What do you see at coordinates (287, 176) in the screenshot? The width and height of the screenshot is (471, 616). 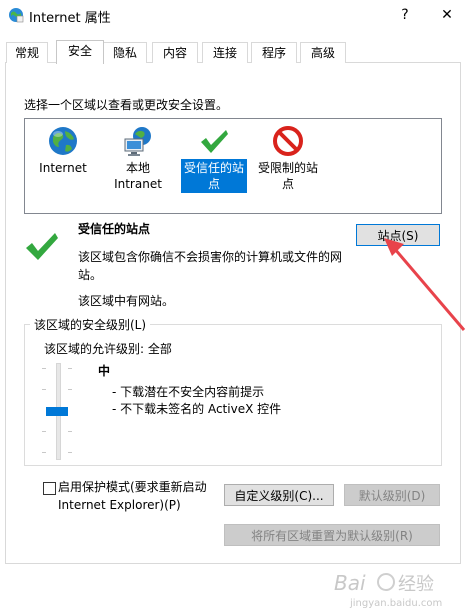 I see `zone-label: 受限制的站点` at bounding box center [287, 176].